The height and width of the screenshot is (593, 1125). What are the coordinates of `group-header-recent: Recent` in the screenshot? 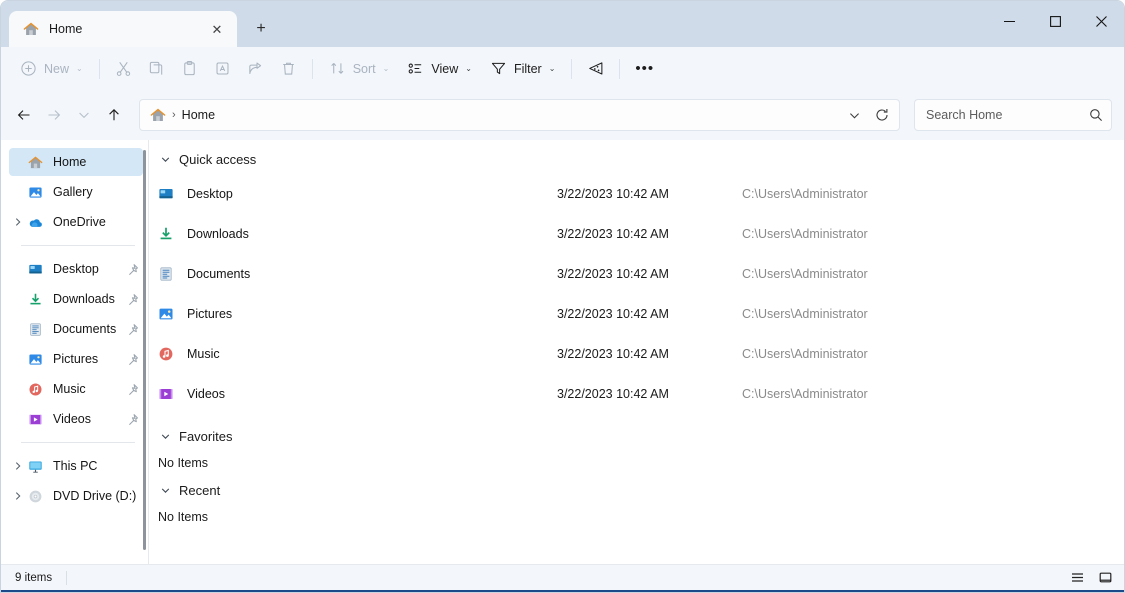 It's located at (636, 490).